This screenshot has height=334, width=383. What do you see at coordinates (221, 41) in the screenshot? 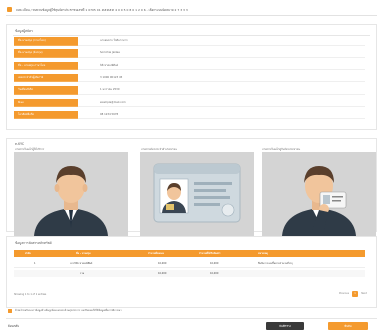
I see `profile-row-value: นายสมชาย ใจดีมากมาก` at bounding box center [221, 41].